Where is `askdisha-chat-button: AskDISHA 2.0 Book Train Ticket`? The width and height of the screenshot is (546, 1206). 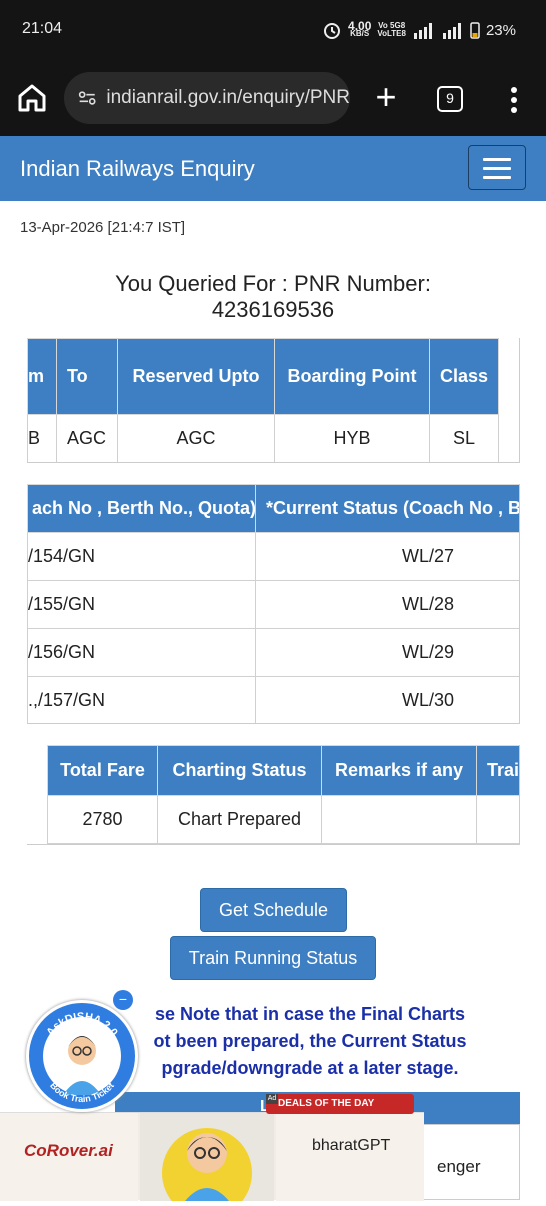
askdisha-chat-button: AskDISHA 2.0 Book Train Ticket is located at coordinates (82, 1056).